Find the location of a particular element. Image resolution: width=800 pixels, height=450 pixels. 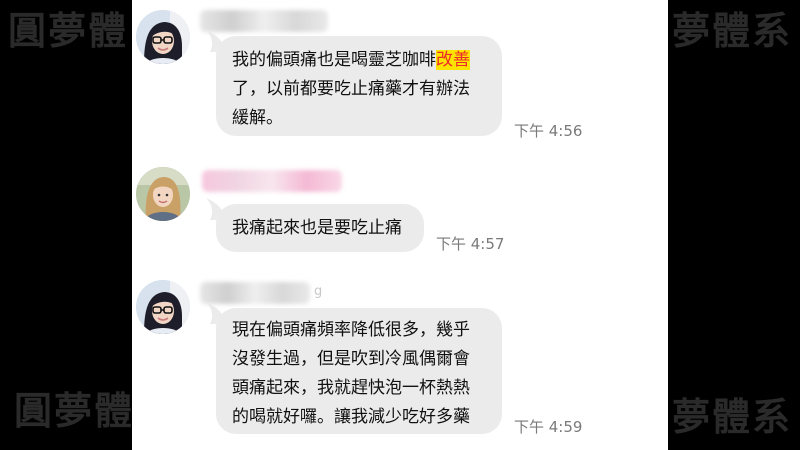

watermark-bottom-right: 夢體系 is located at coordinates (732, 417).